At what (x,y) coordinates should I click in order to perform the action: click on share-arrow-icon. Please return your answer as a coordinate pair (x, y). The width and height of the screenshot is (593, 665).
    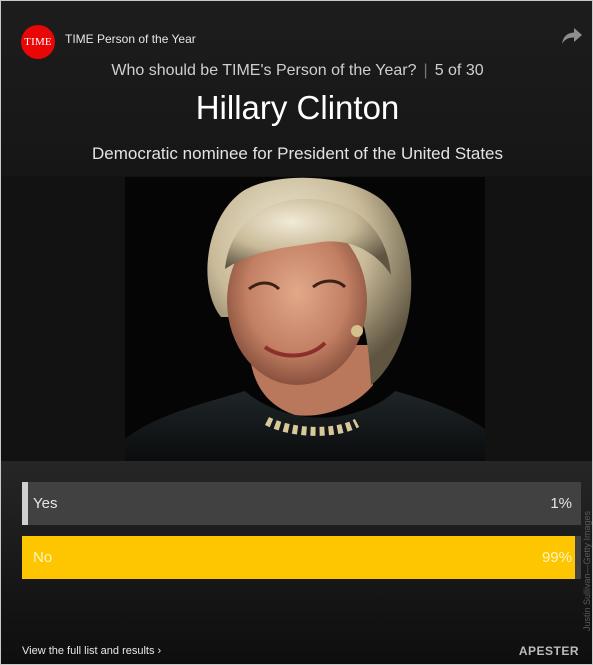
    Looking at the image, I should click on (572, 36).